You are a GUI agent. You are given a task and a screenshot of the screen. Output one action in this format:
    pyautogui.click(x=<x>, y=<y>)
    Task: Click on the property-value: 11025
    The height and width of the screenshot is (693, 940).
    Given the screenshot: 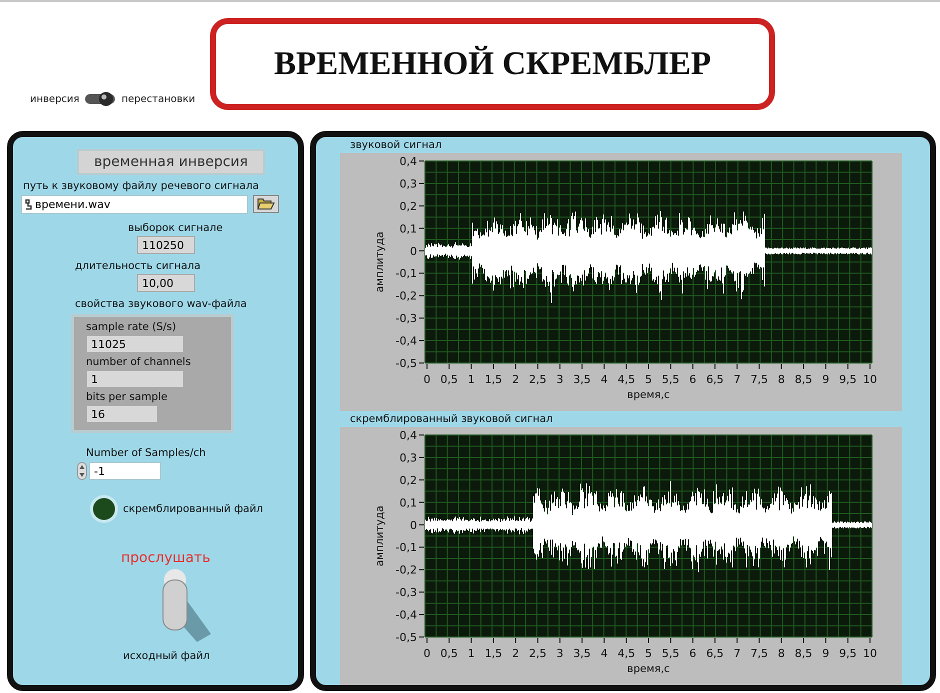 What is the action you would take?
    pyautogui.click(x=135, y=344)
    